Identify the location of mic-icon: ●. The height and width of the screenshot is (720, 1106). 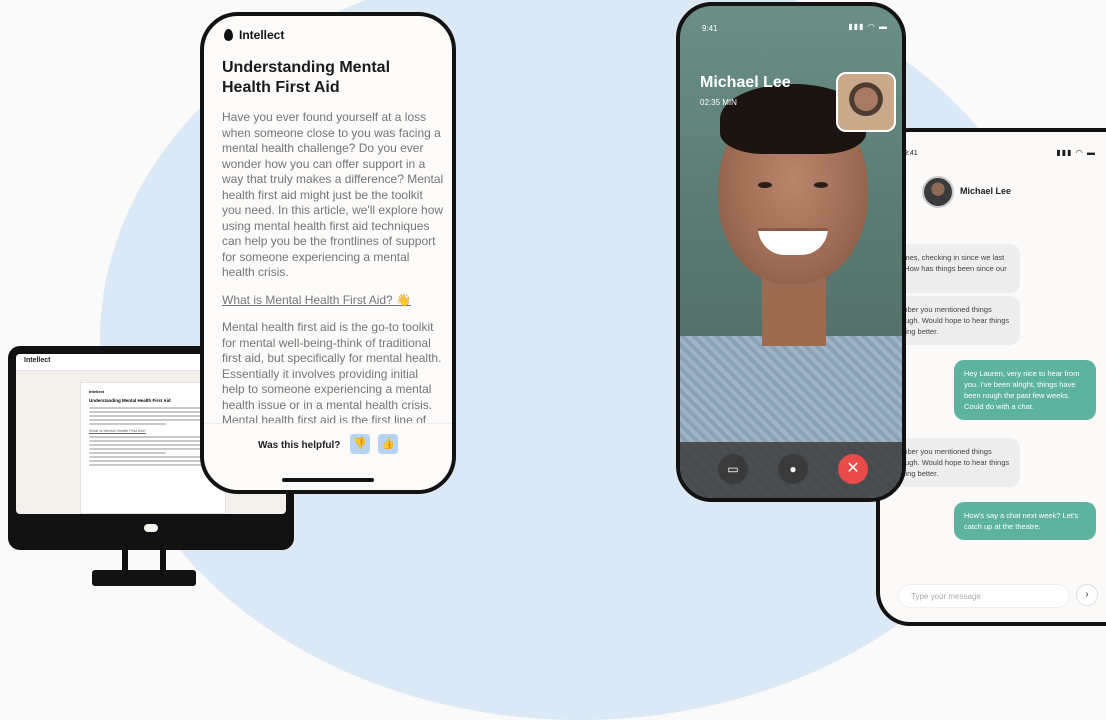
(793, 469).